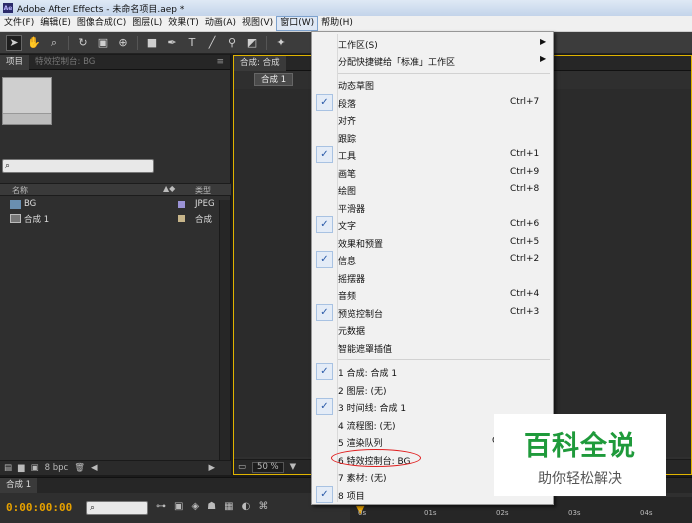 This screenshot has height=523, width=692. I want to click on menu-item-label: 3 时间线: 合成 1, so click(372, 409).